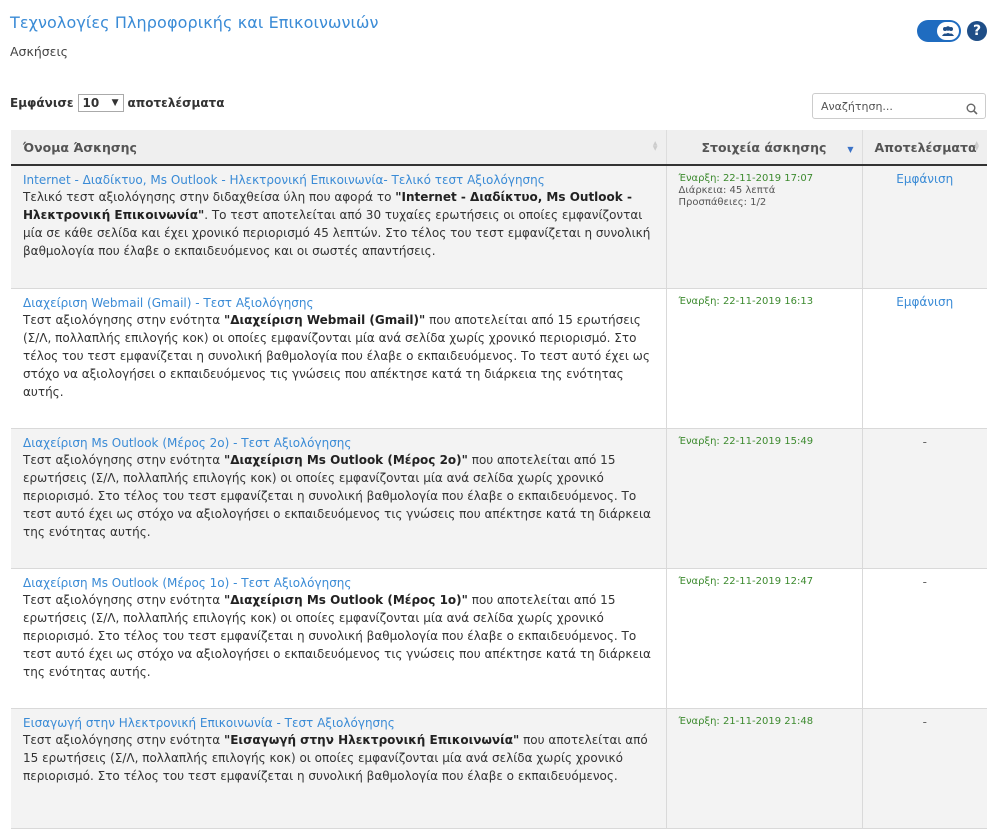  I want to click on start-date: Έναρξη: 22-11-2019 12:47, so click(746, 581).